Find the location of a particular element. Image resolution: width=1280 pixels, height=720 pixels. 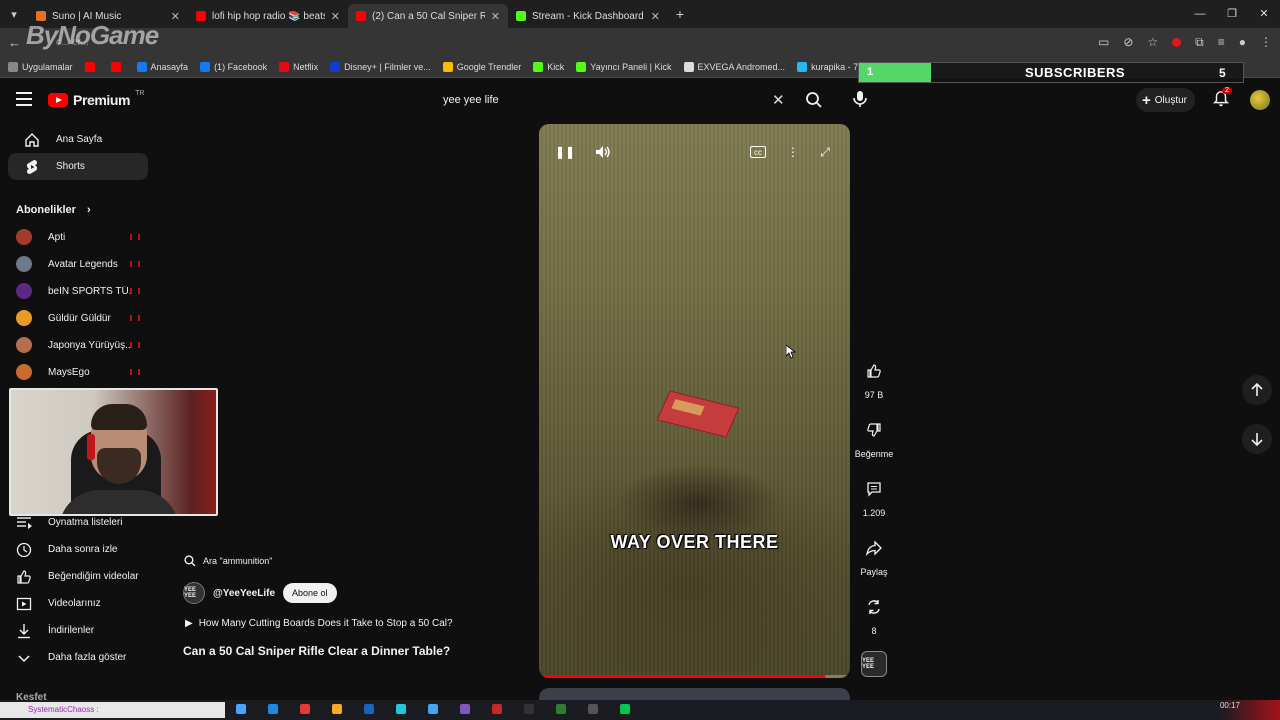

microphone-icon is located at coordinates (860, 99).